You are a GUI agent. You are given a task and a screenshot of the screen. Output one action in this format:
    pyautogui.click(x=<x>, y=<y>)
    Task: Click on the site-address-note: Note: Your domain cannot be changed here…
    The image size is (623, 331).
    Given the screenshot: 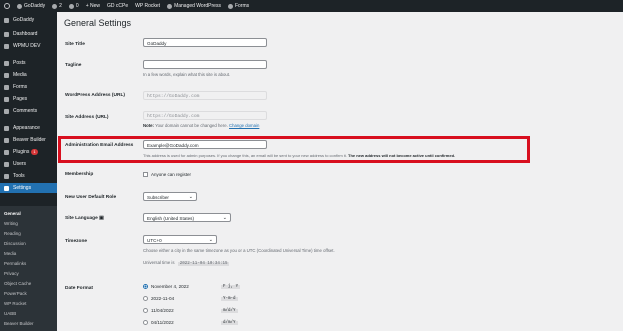 What is the action you would take?
    pyautogui.click(x=201, y=125)
    